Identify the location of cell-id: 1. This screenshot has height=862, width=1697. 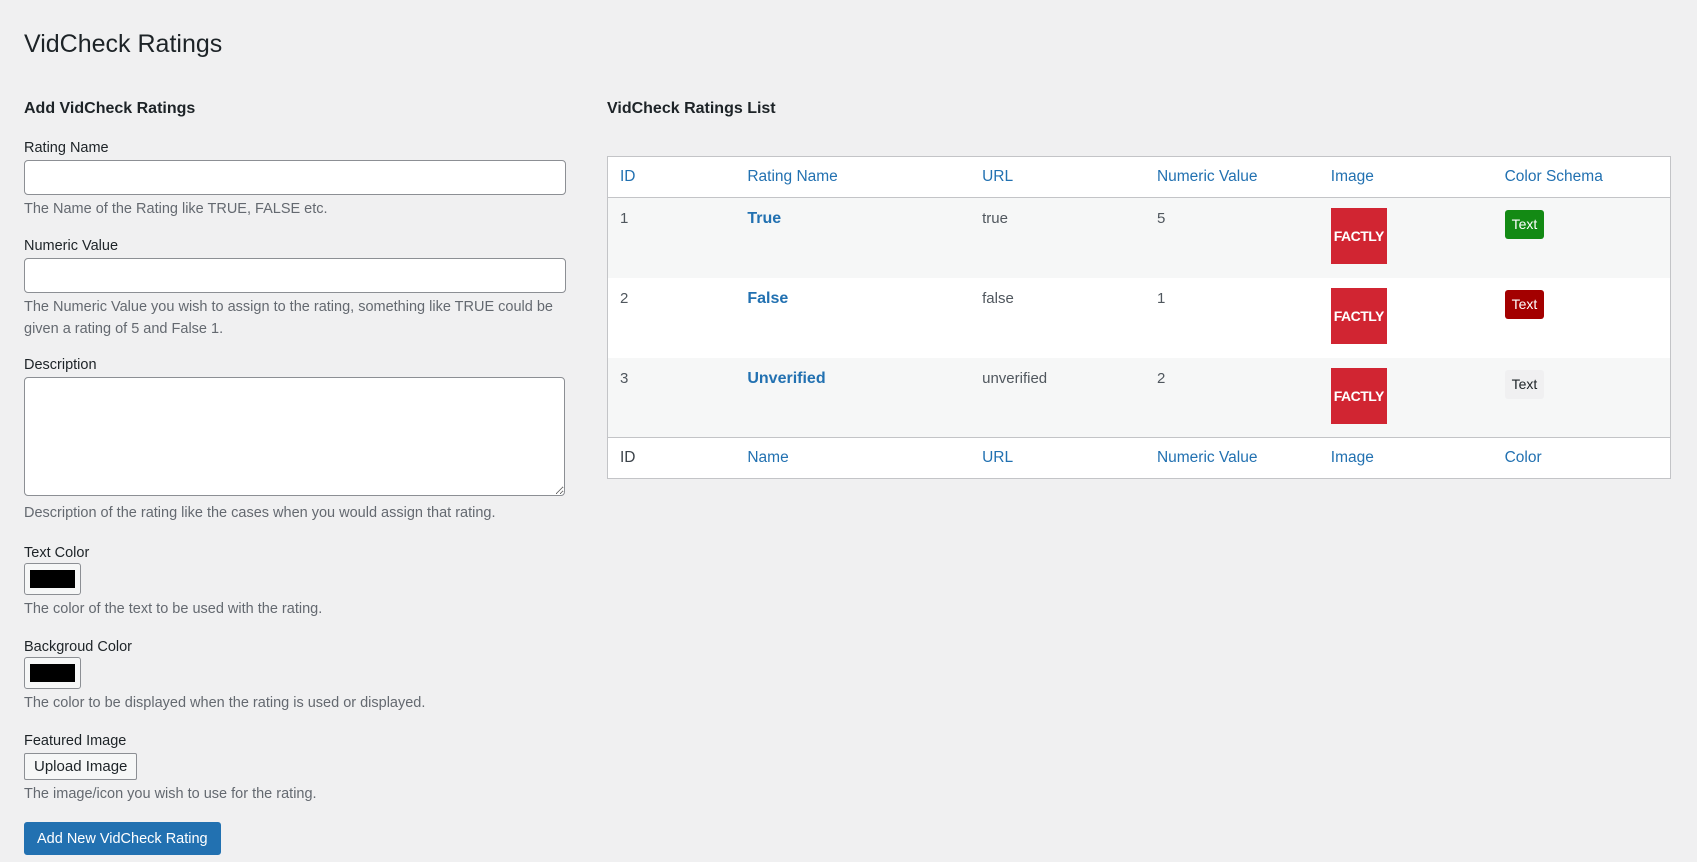
(624, 218).